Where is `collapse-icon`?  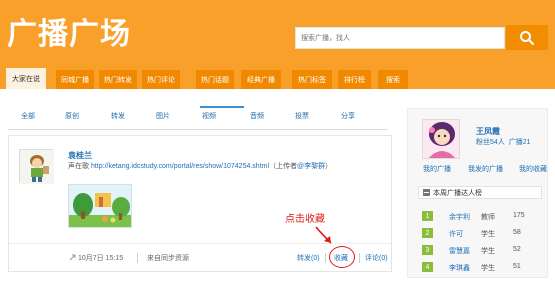
collapse-icon is located at coordinates (426, 192).